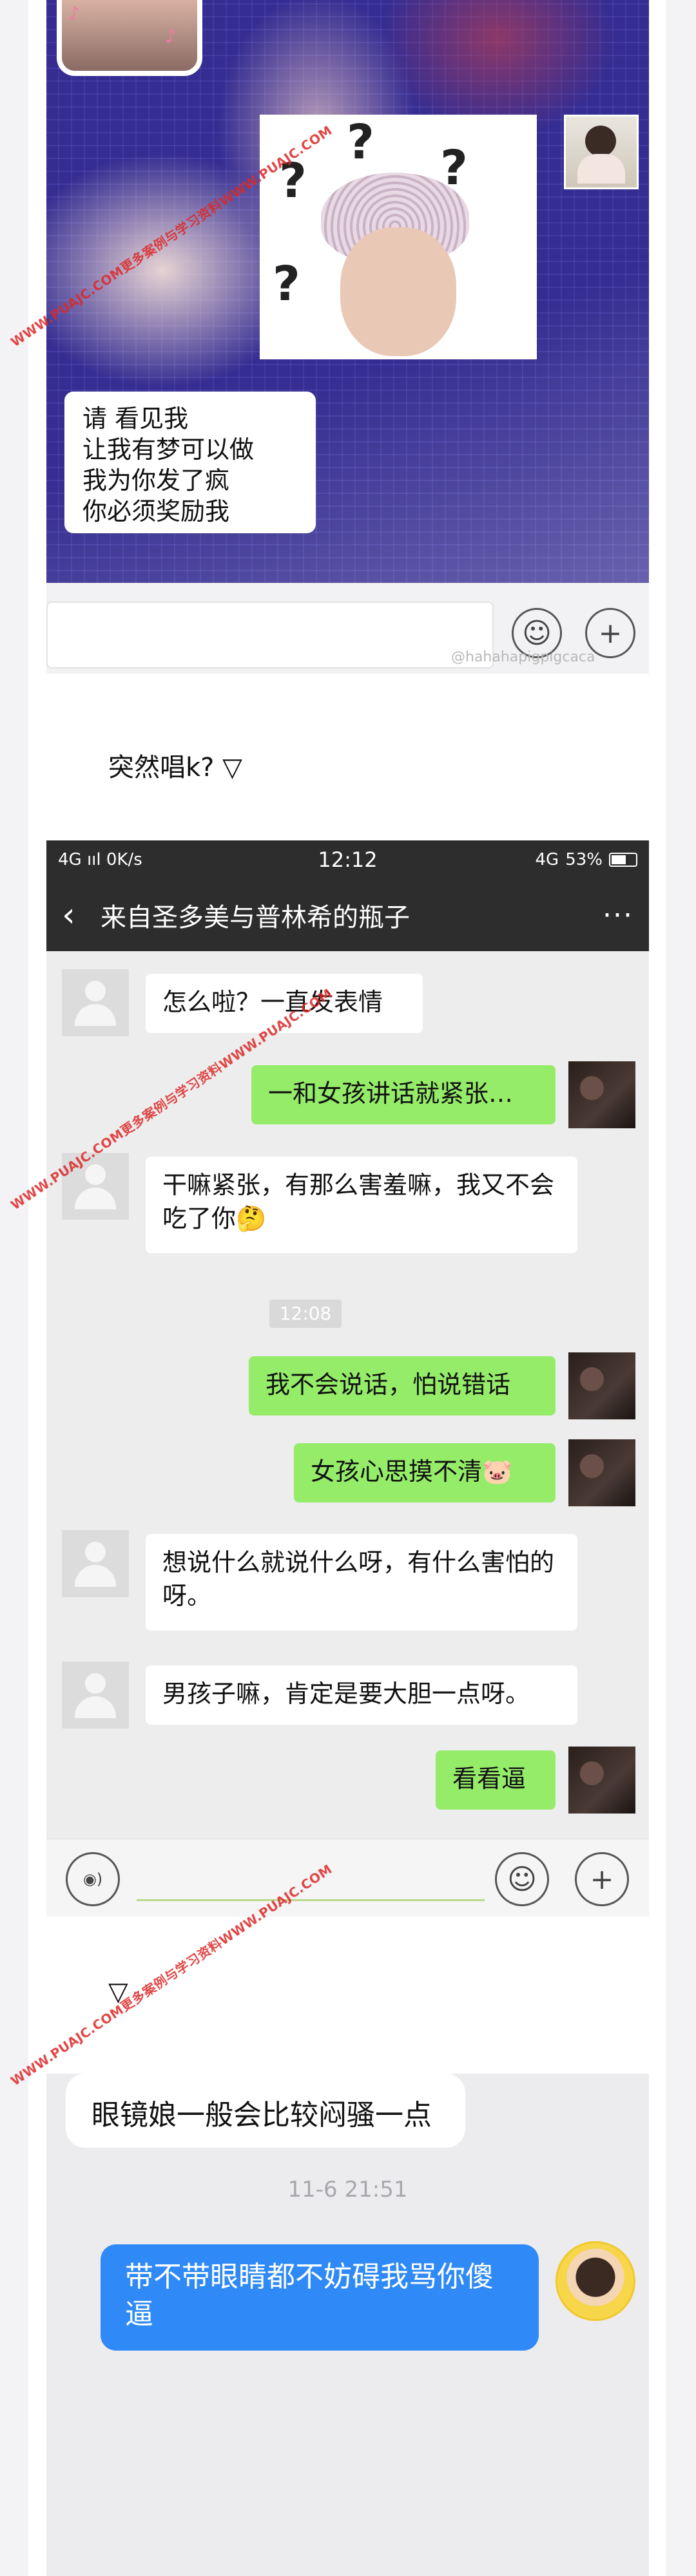  Describe the element at coordinates (348, 2189) in the screenshot. I see `message-timestamp: 11-6 21:51` at that location.